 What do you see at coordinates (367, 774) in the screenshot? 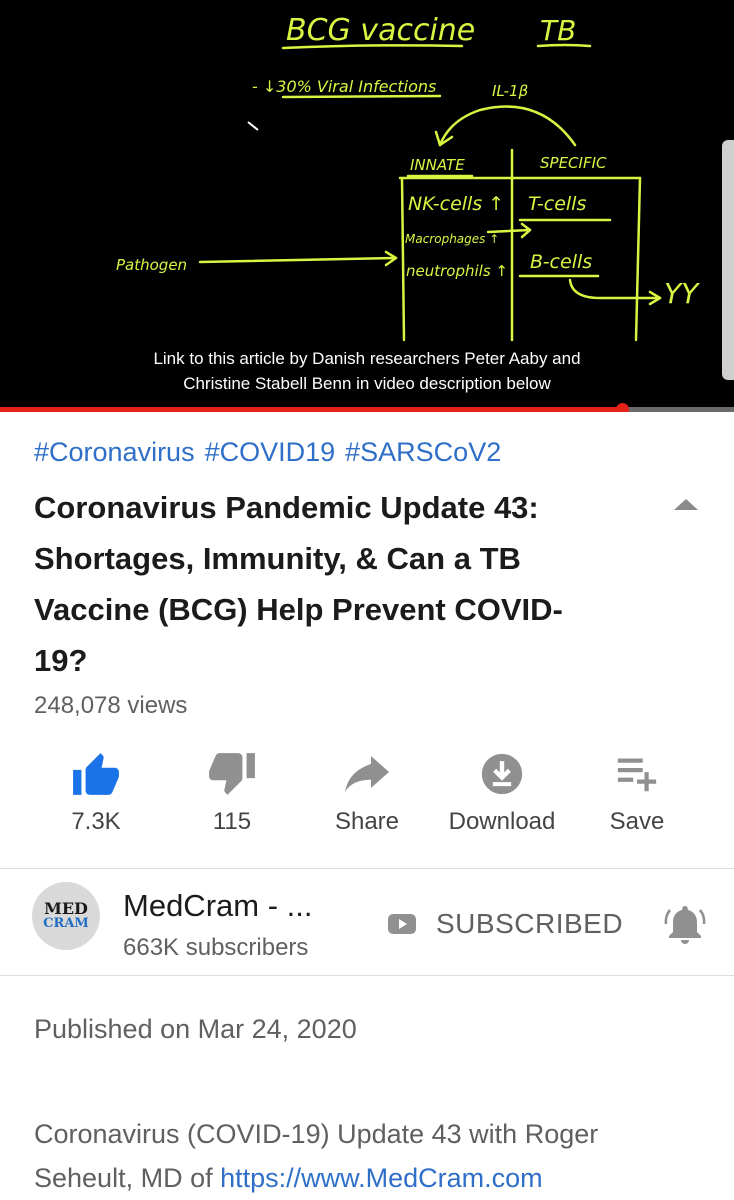
I see `share-icon` at bounding box center [367, 774].